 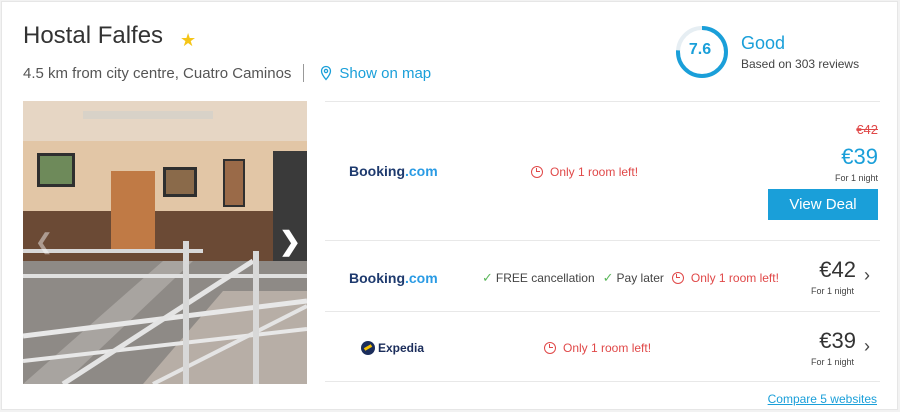 I want to click on provider-name: Expedia, so click(x=401, y=348).